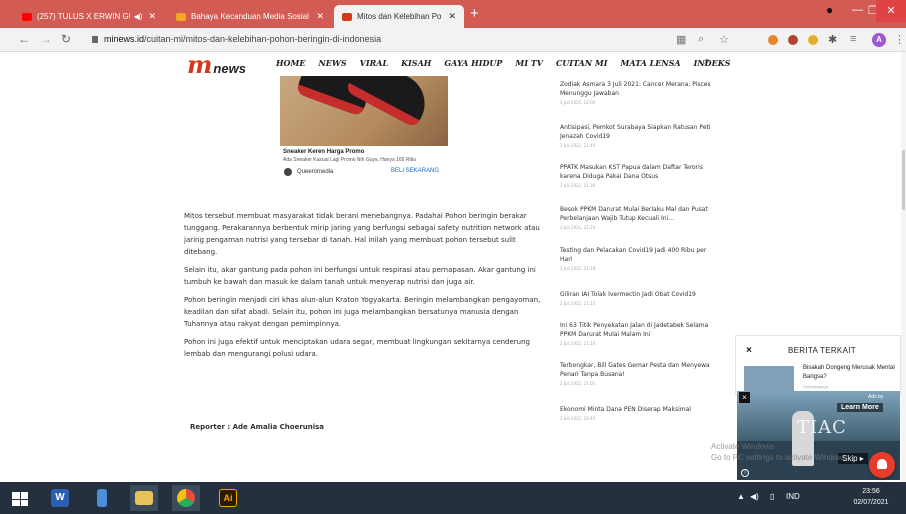 The height and width of the screenshot is (514, 906). I want to click on reload-icon: ↻, so click(66, 39).